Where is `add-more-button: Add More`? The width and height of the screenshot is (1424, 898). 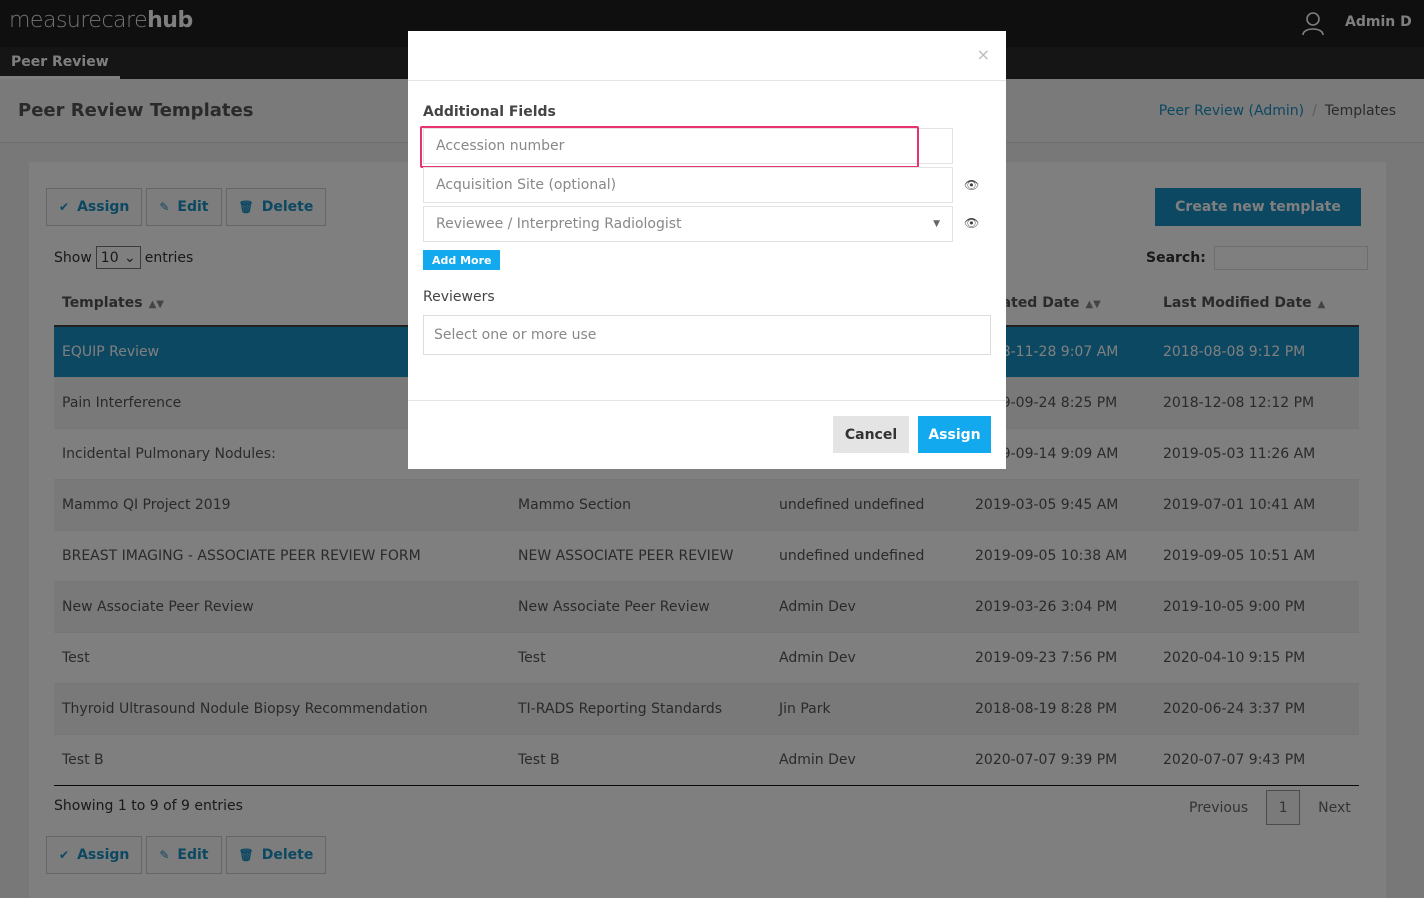
add-more-button: Add More is located at coordinates (462, 260).